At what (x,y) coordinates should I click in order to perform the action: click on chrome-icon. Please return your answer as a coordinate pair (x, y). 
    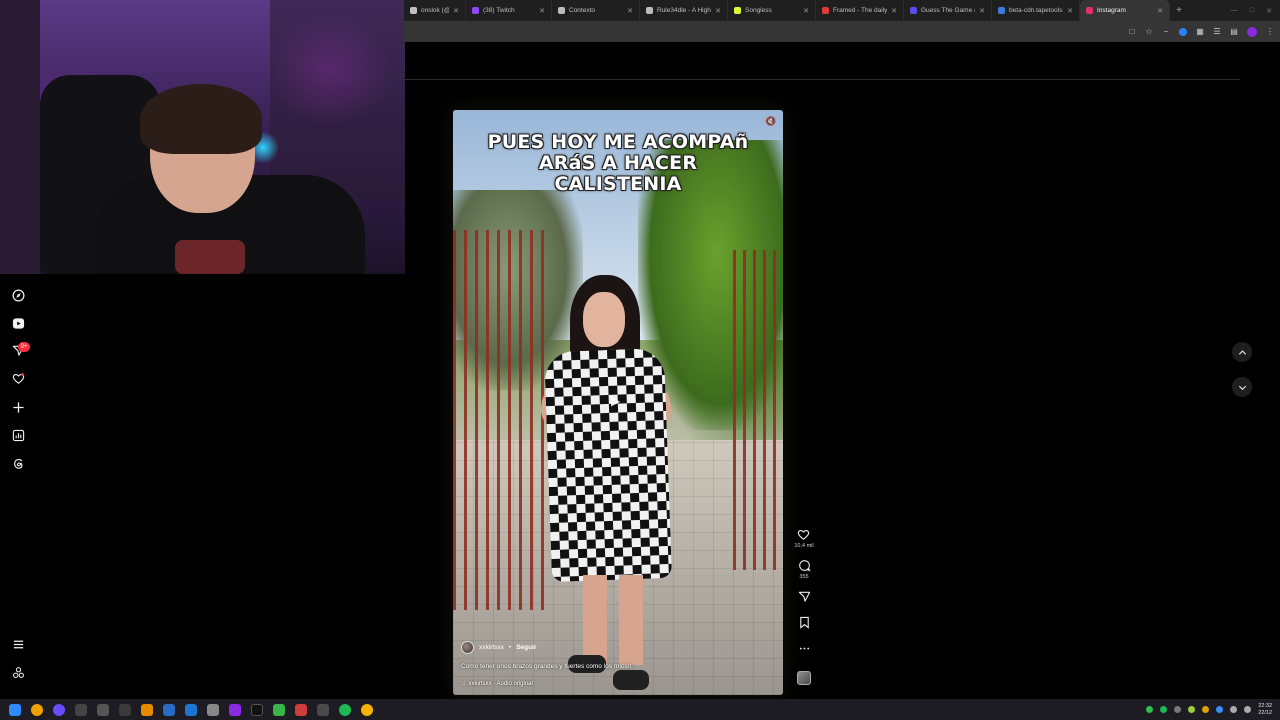
    Looking at the image, I should click on (367, 709).